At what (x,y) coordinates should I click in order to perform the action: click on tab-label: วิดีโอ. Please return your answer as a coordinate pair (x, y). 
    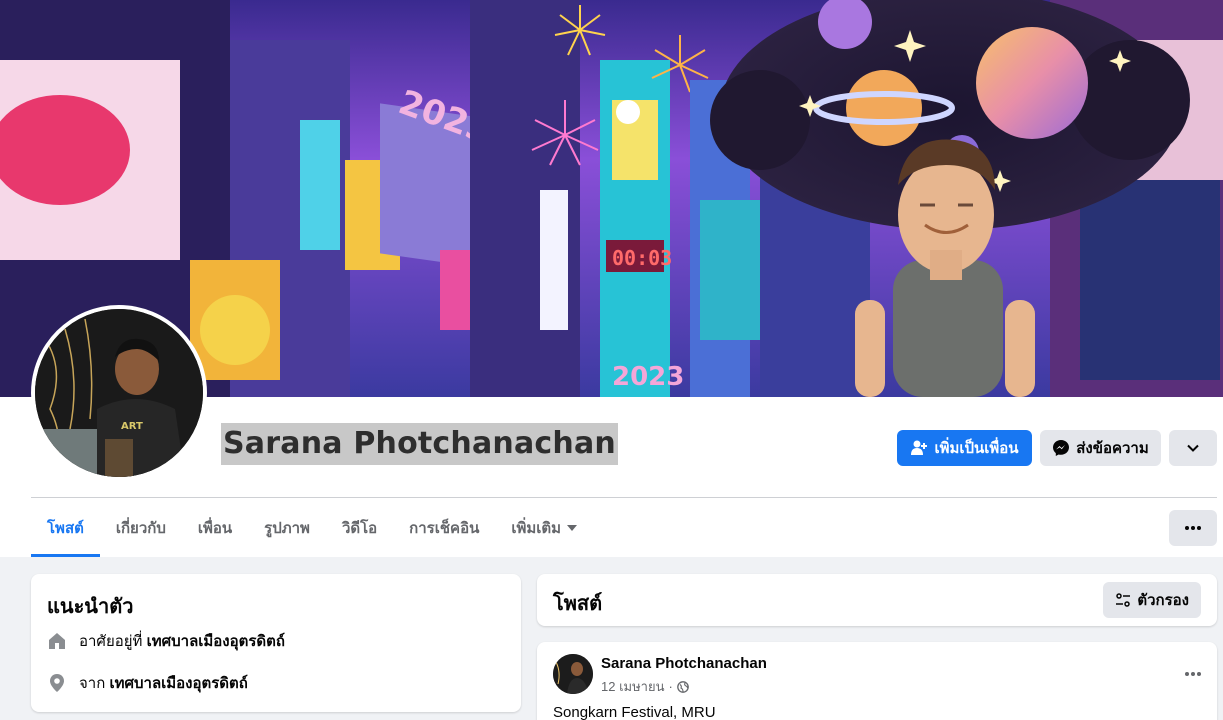
    Looking at the image, I should click on (359, 528).